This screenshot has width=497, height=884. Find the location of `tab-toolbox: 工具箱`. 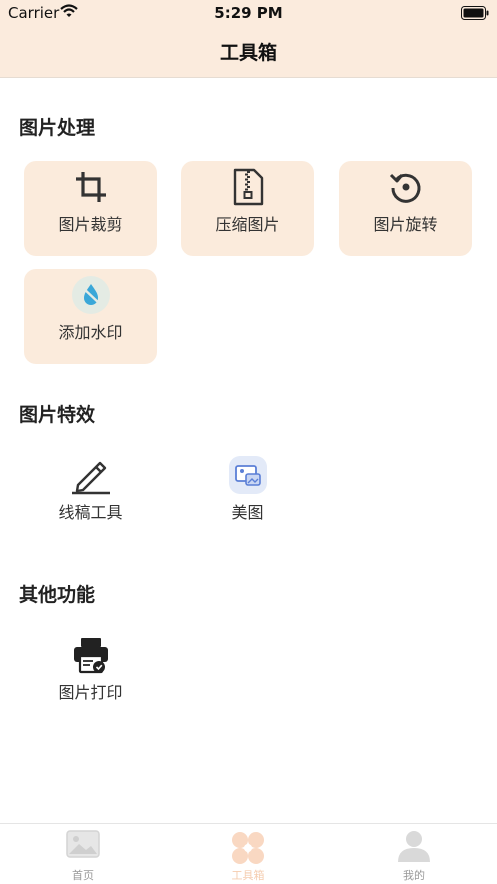

tab-toolbox: 工具箱 is located at coordinates (248, 854).